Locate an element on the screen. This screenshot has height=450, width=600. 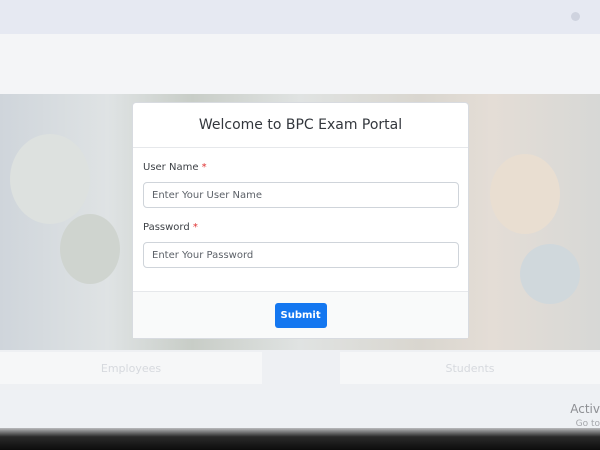
login-card-footer: Submit is located at coordinates (300, 314).